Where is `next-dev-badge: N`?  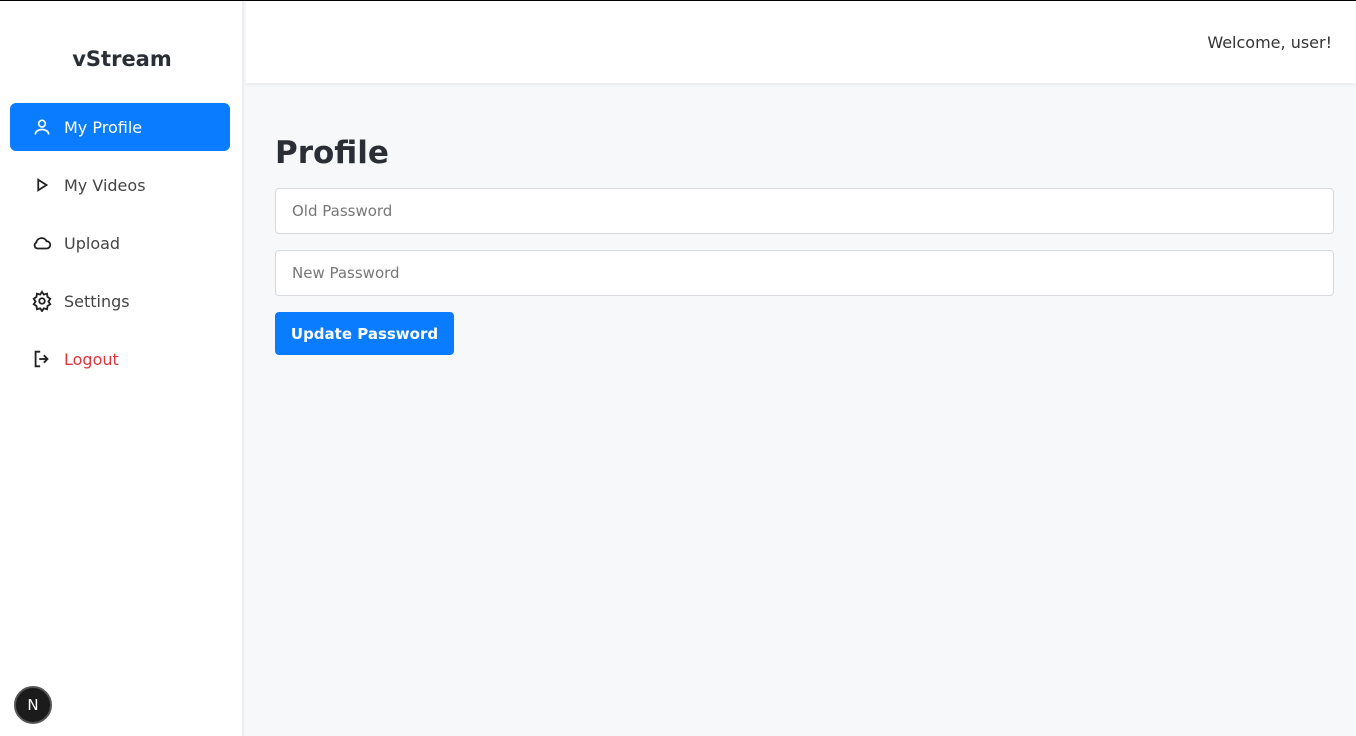
next-dev-badge: N is located at coordinates (33, 705).